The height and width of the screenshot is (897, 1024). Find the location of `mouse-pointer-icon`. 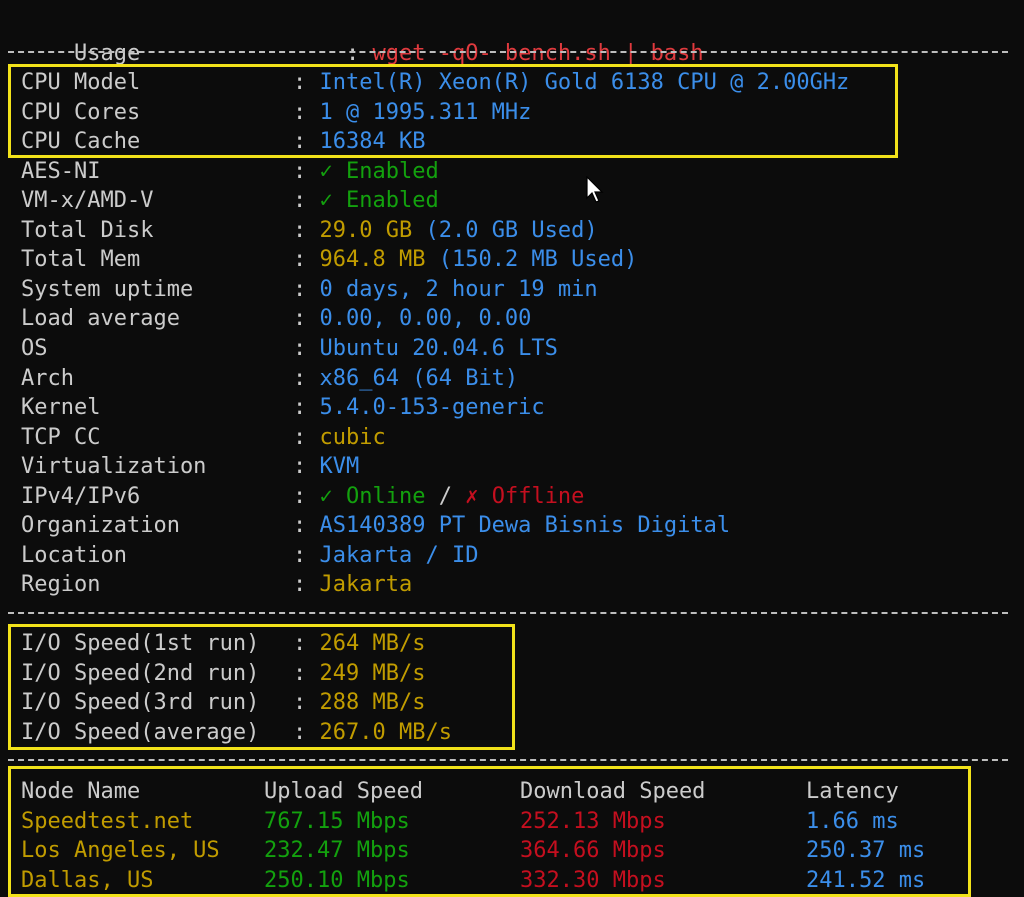

mouse-pointer-icon is located at coordinates (595, 189).